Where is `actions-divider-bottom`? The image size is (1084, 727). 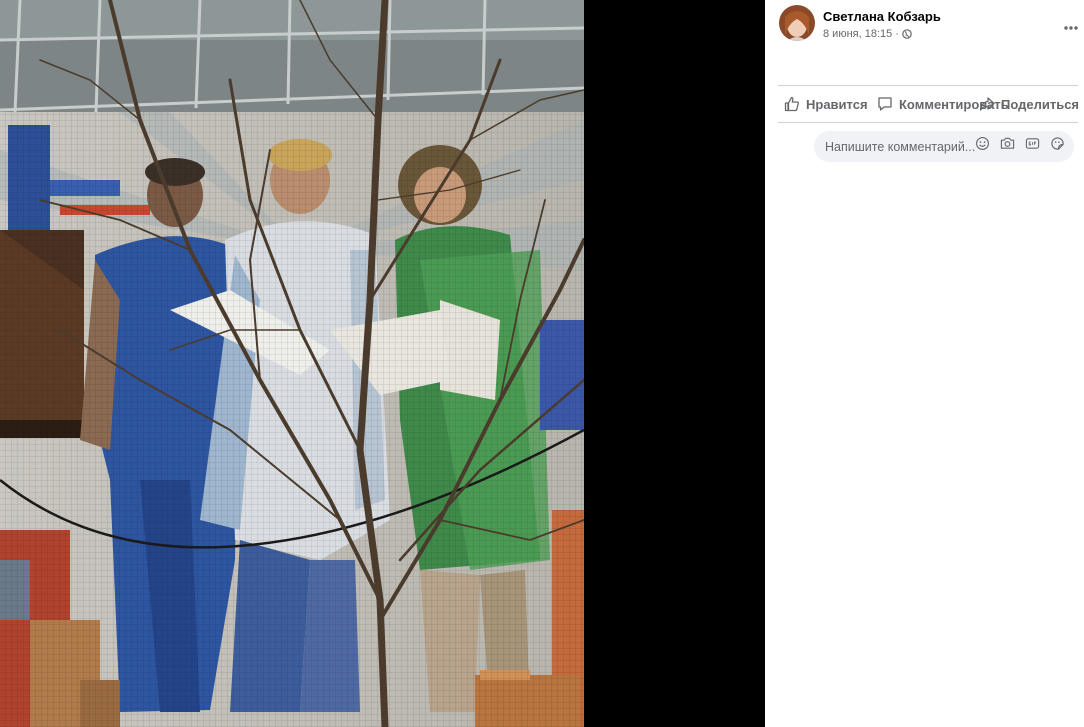
actions-divider-bottom is located at coordinates (928, 122).